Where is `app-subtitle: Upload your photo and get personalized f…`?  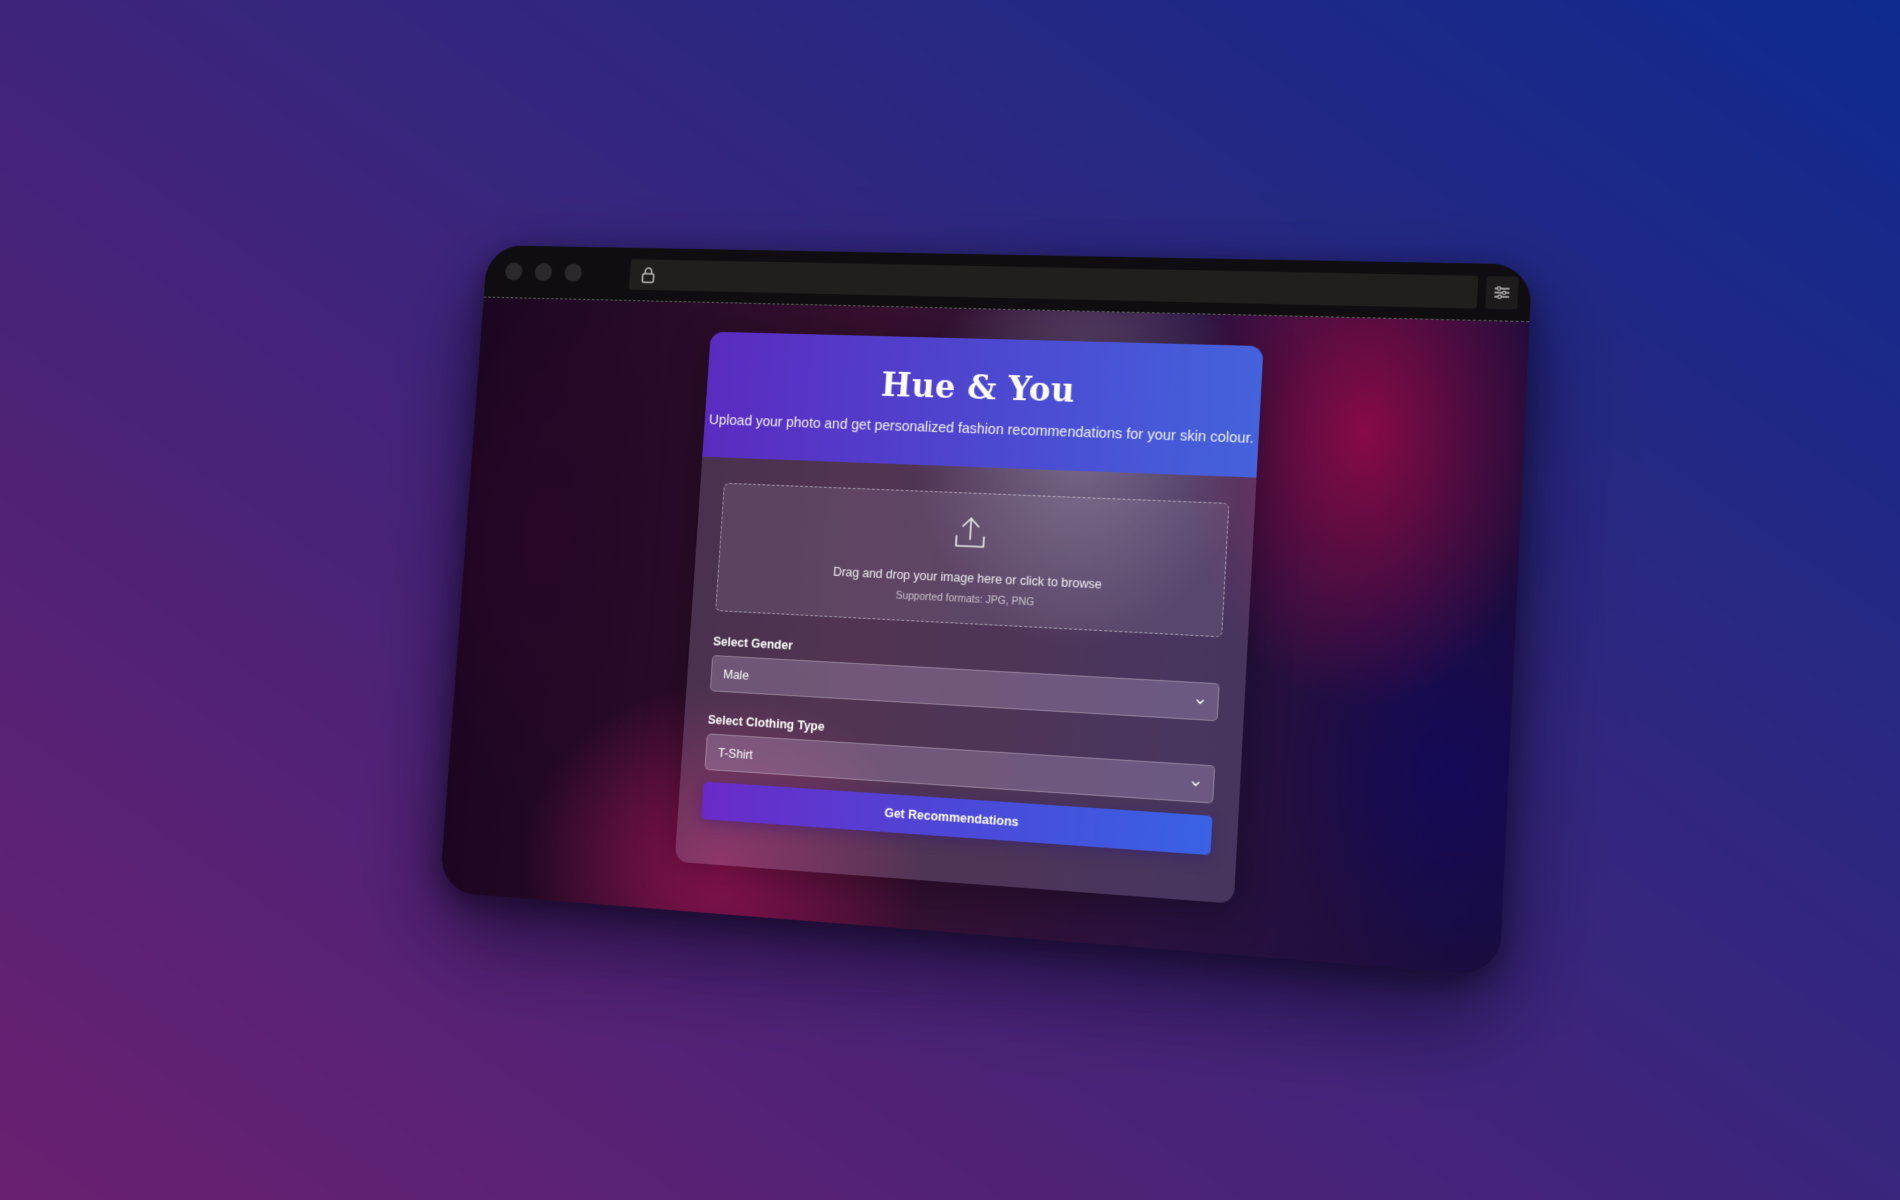 app-subtitle: Upload your photo and get personalized f… is located at coordinates (981, 430).